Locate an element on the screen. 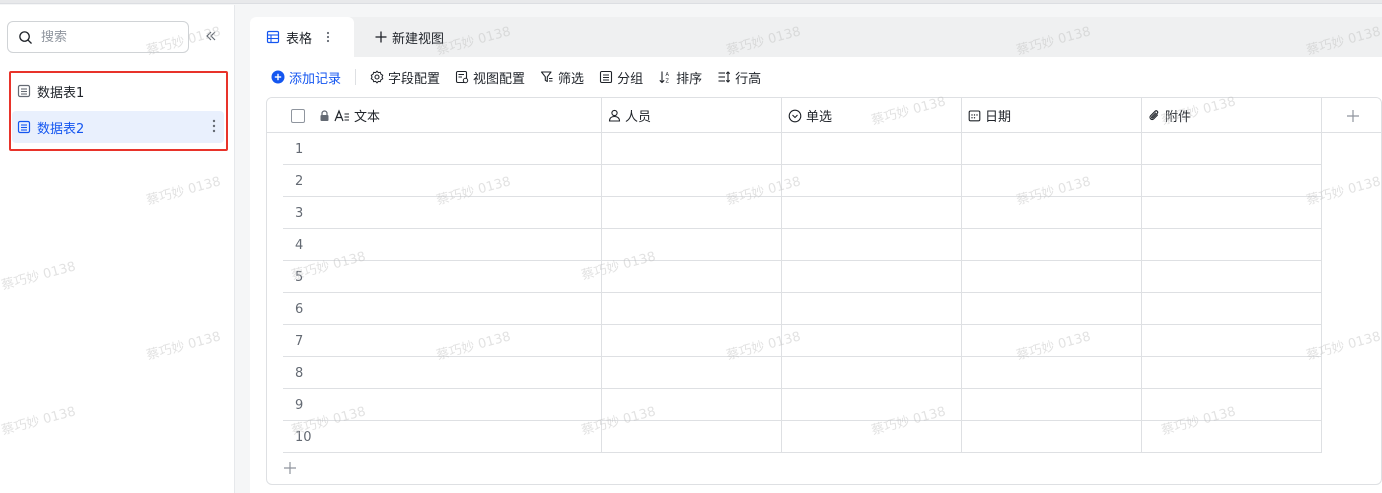 Image resolution: width=1382 pixels, height=493 pixels. table-row: 7 is located at coordinates (802, 341).